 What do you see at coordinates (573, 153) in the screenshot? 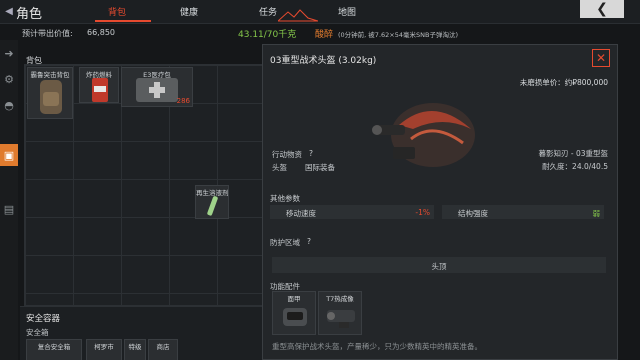
I see `maker-label: 暮影知刃 - 03重型盔` at bounding box center [573, 153].